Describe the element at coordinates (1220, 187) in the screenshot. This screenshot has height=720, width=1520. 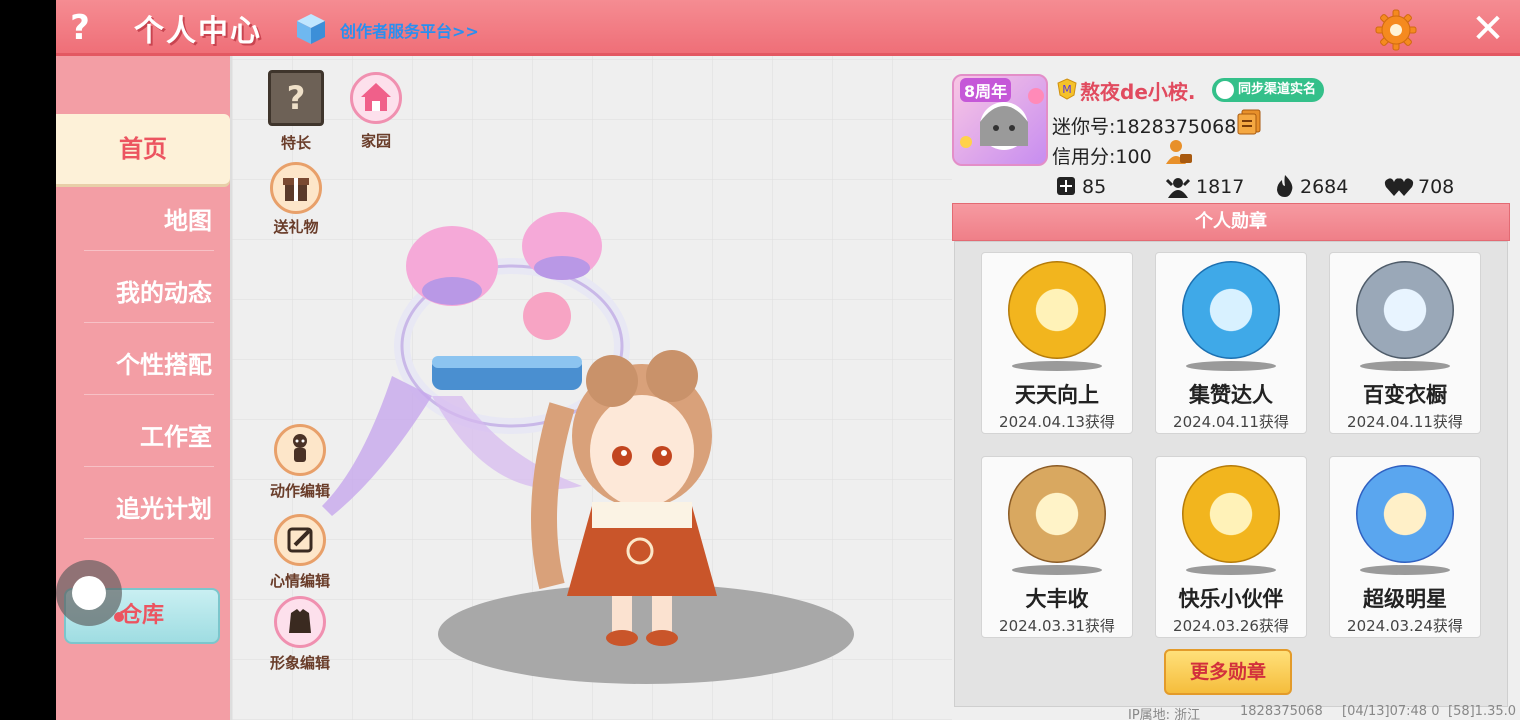
I see `stat-fans: 1817` at that location.